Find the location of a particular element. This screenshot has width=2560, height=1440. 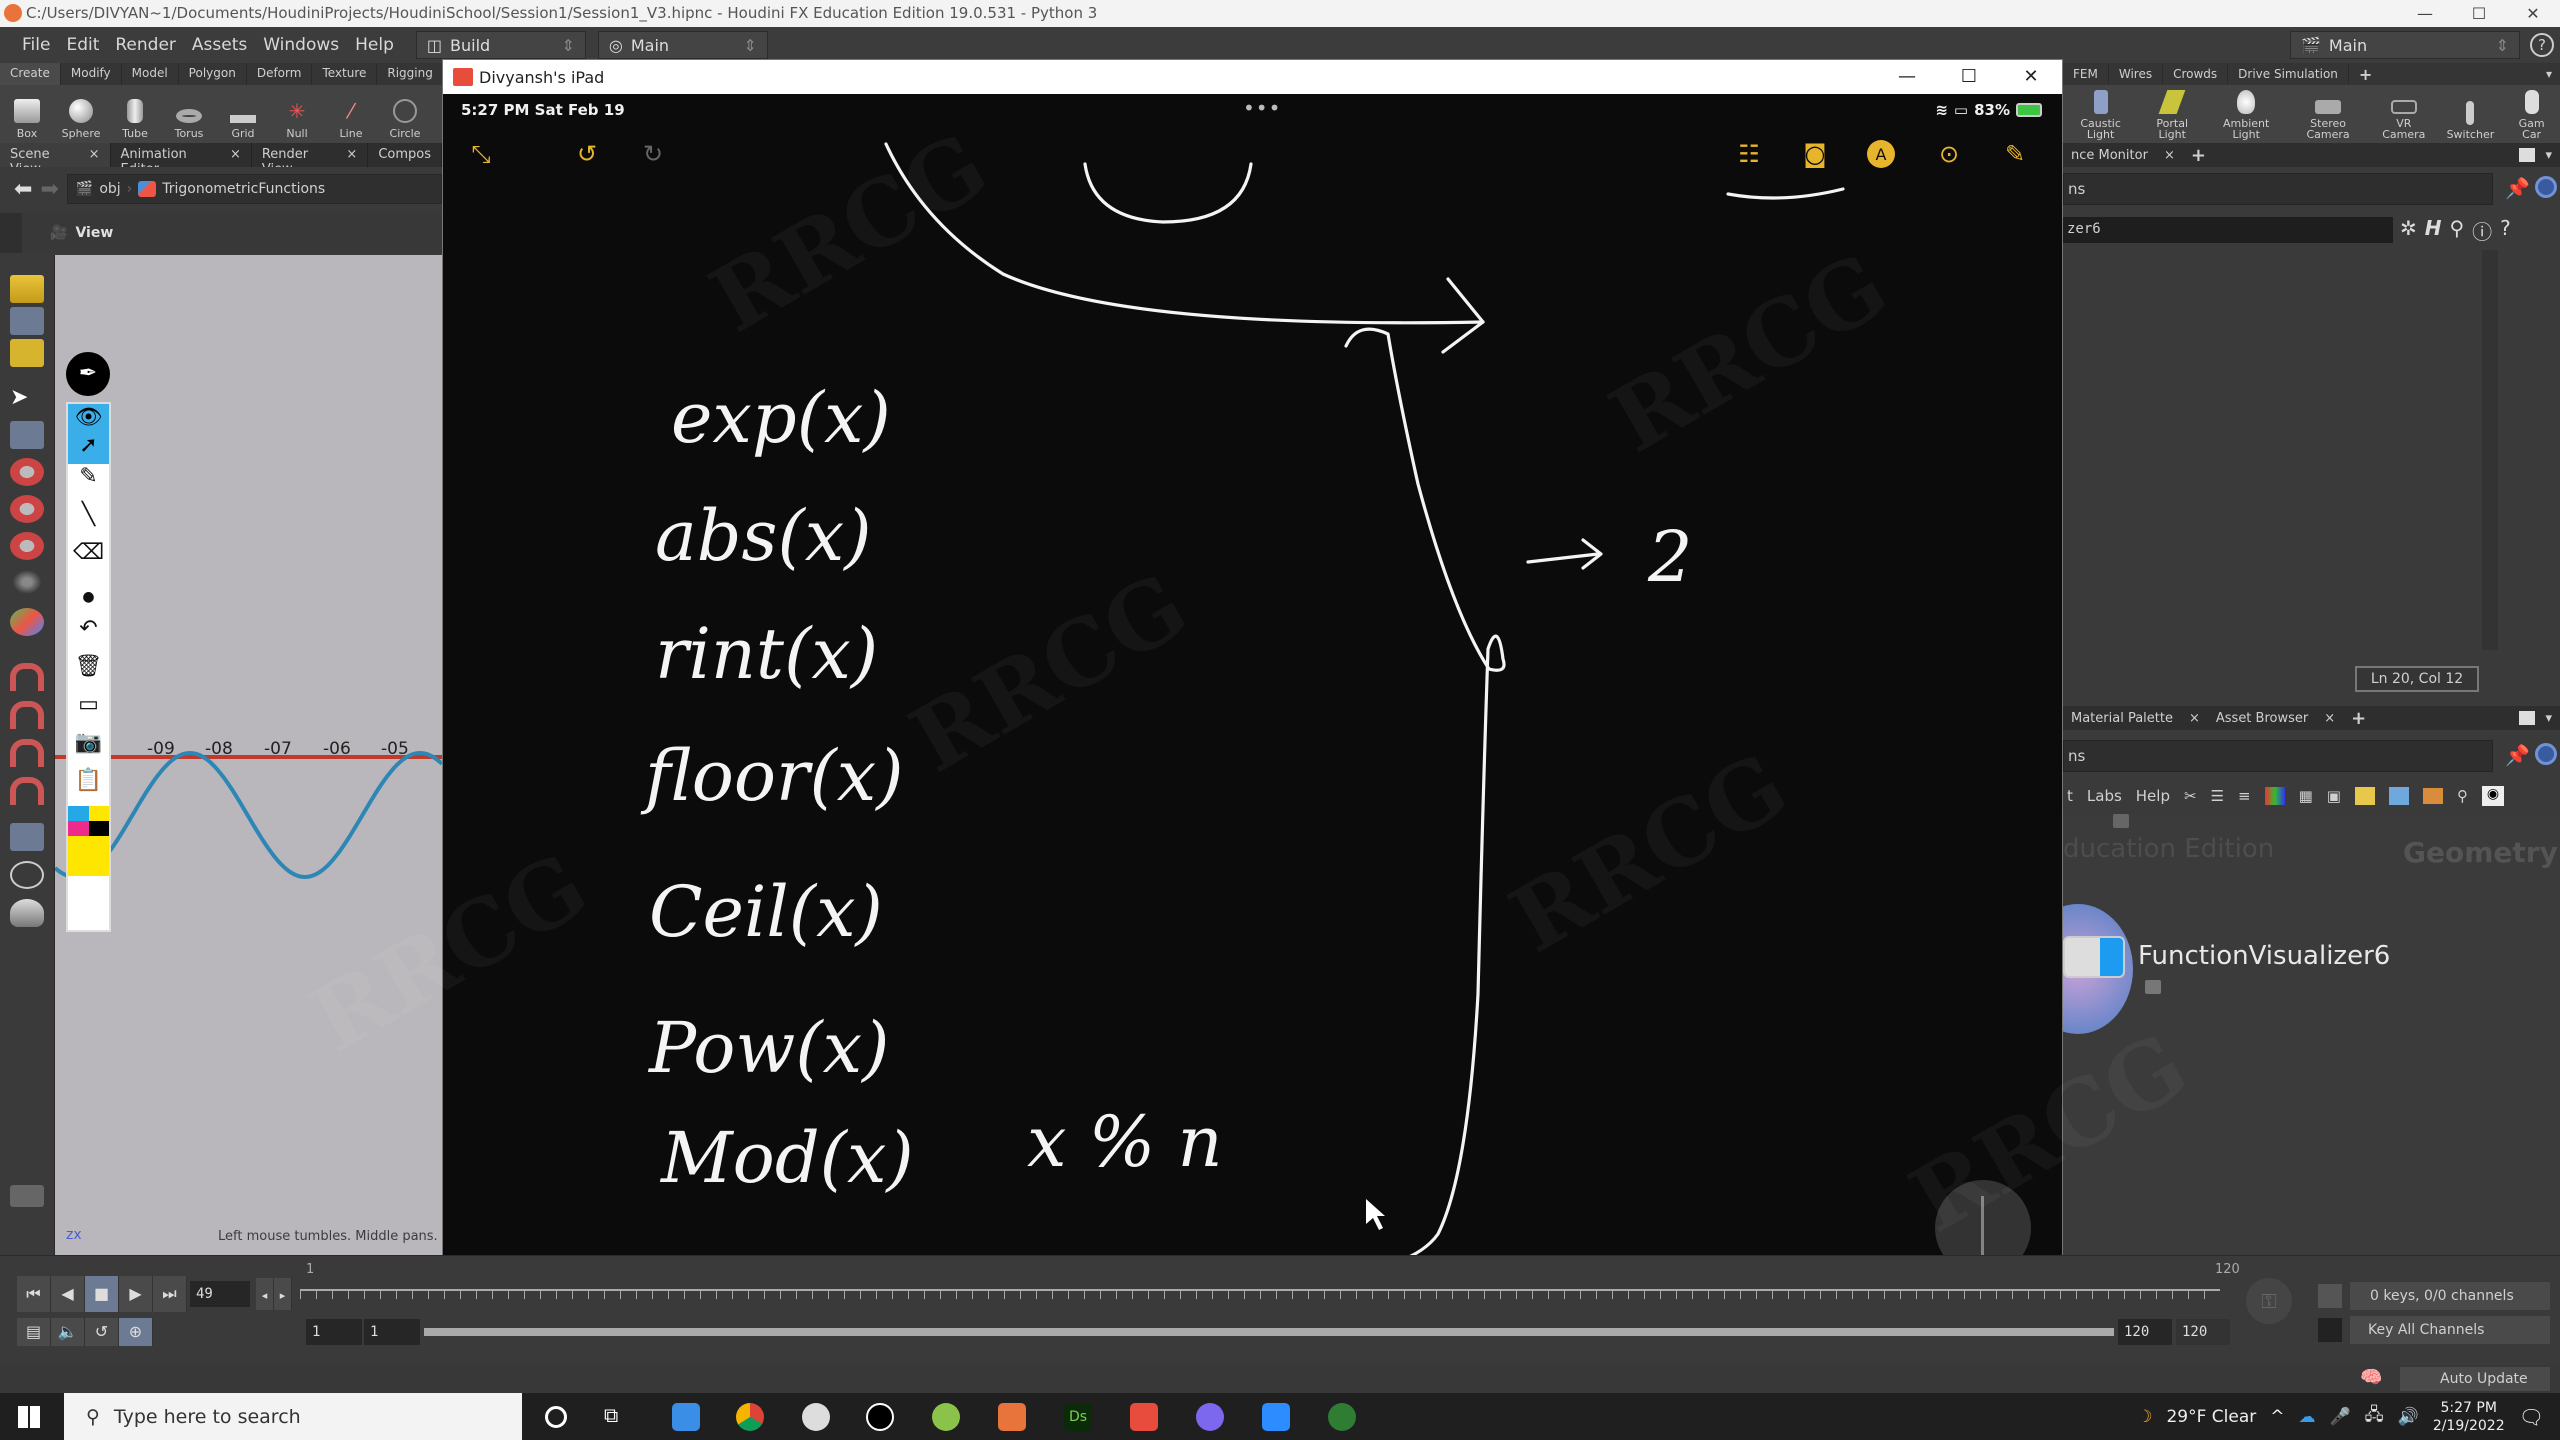

display-options-icon is located at coordinates (27, 1196).